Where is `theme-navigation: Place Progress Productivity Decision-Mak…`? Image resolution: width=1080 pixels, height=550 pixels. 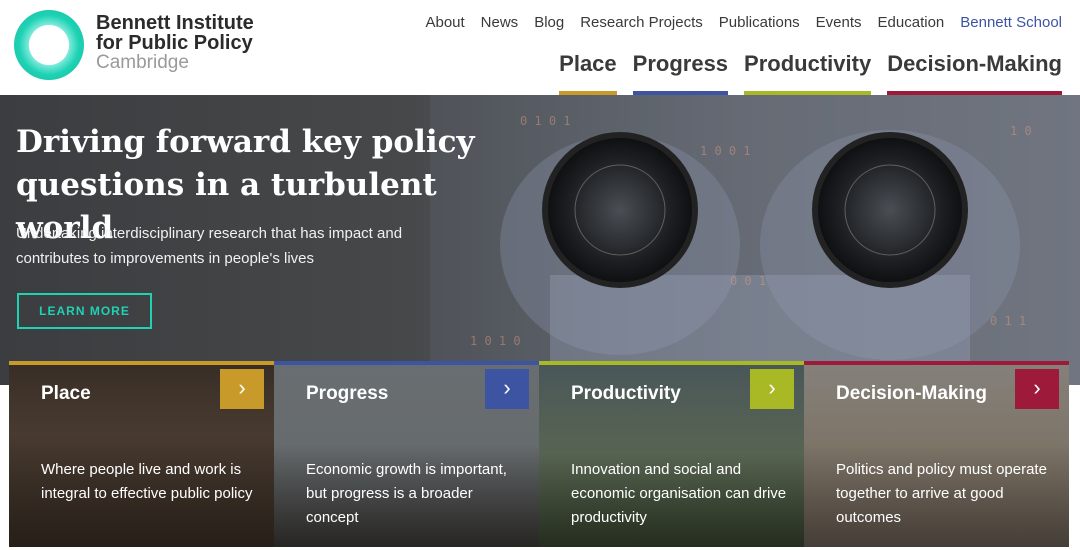
theme-navigation: Place Progress Productivity Decision-Mak… is located at coordinates (802, 72).